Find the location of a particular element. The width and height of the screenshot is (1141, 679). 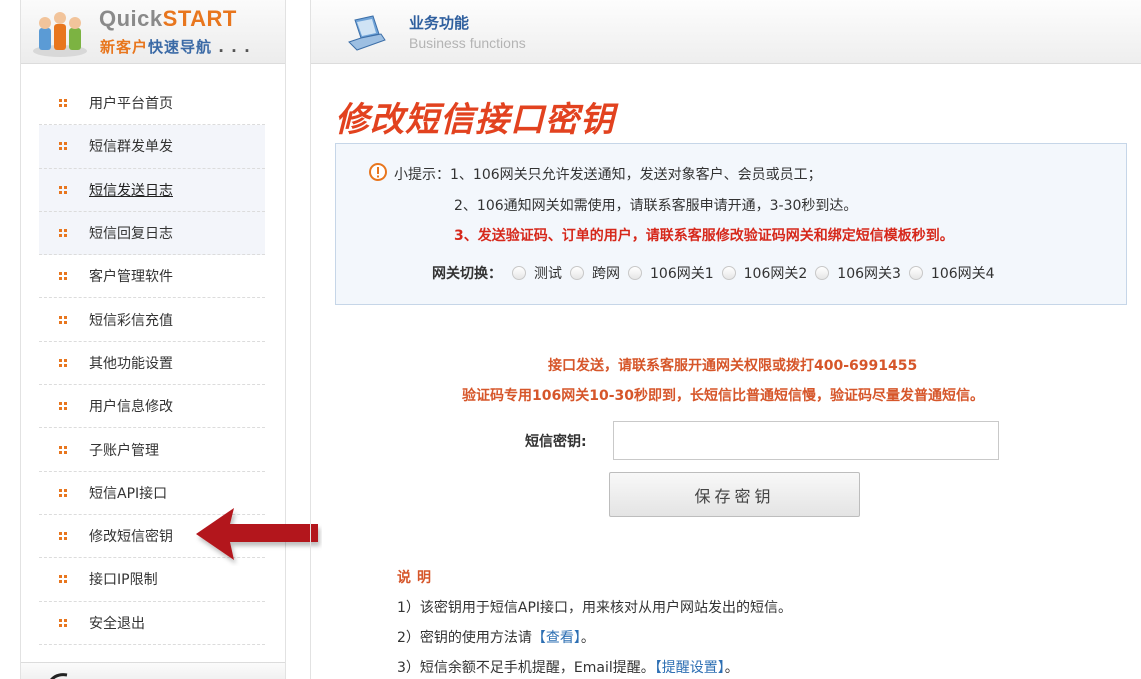

view-usage-link: 【查看】 is located at coordinates (556, 638).